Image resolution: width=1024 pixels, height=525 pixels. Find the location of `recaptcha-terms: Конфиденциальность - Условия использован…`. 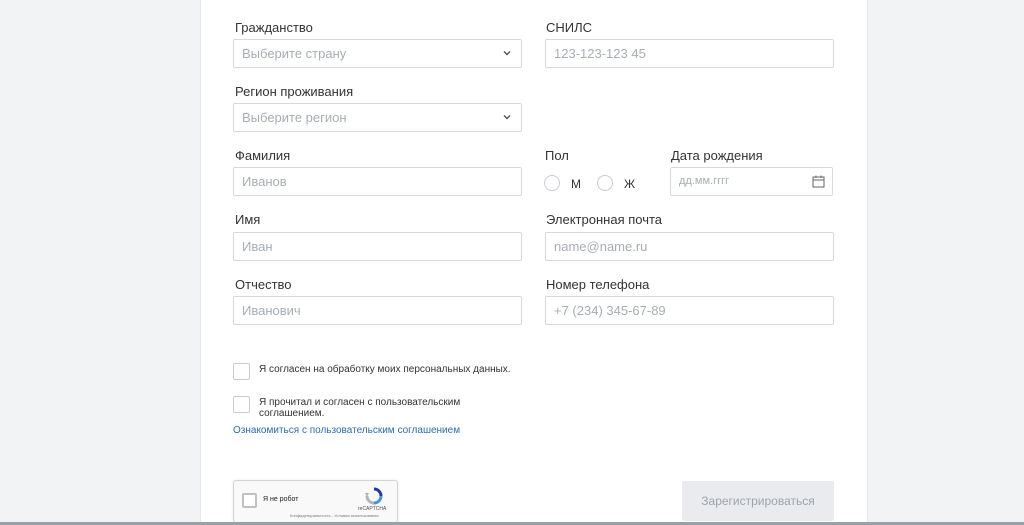

recaptcha-terms: Конфиденциальность - Условия использован… is located at coordinates (334, 515).